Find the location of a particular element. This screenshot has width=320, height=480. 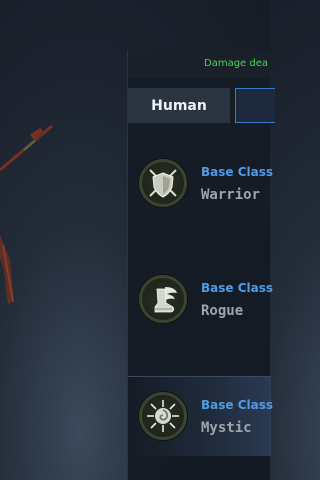

class-name: Mystic is located at coordinates (226, 428).